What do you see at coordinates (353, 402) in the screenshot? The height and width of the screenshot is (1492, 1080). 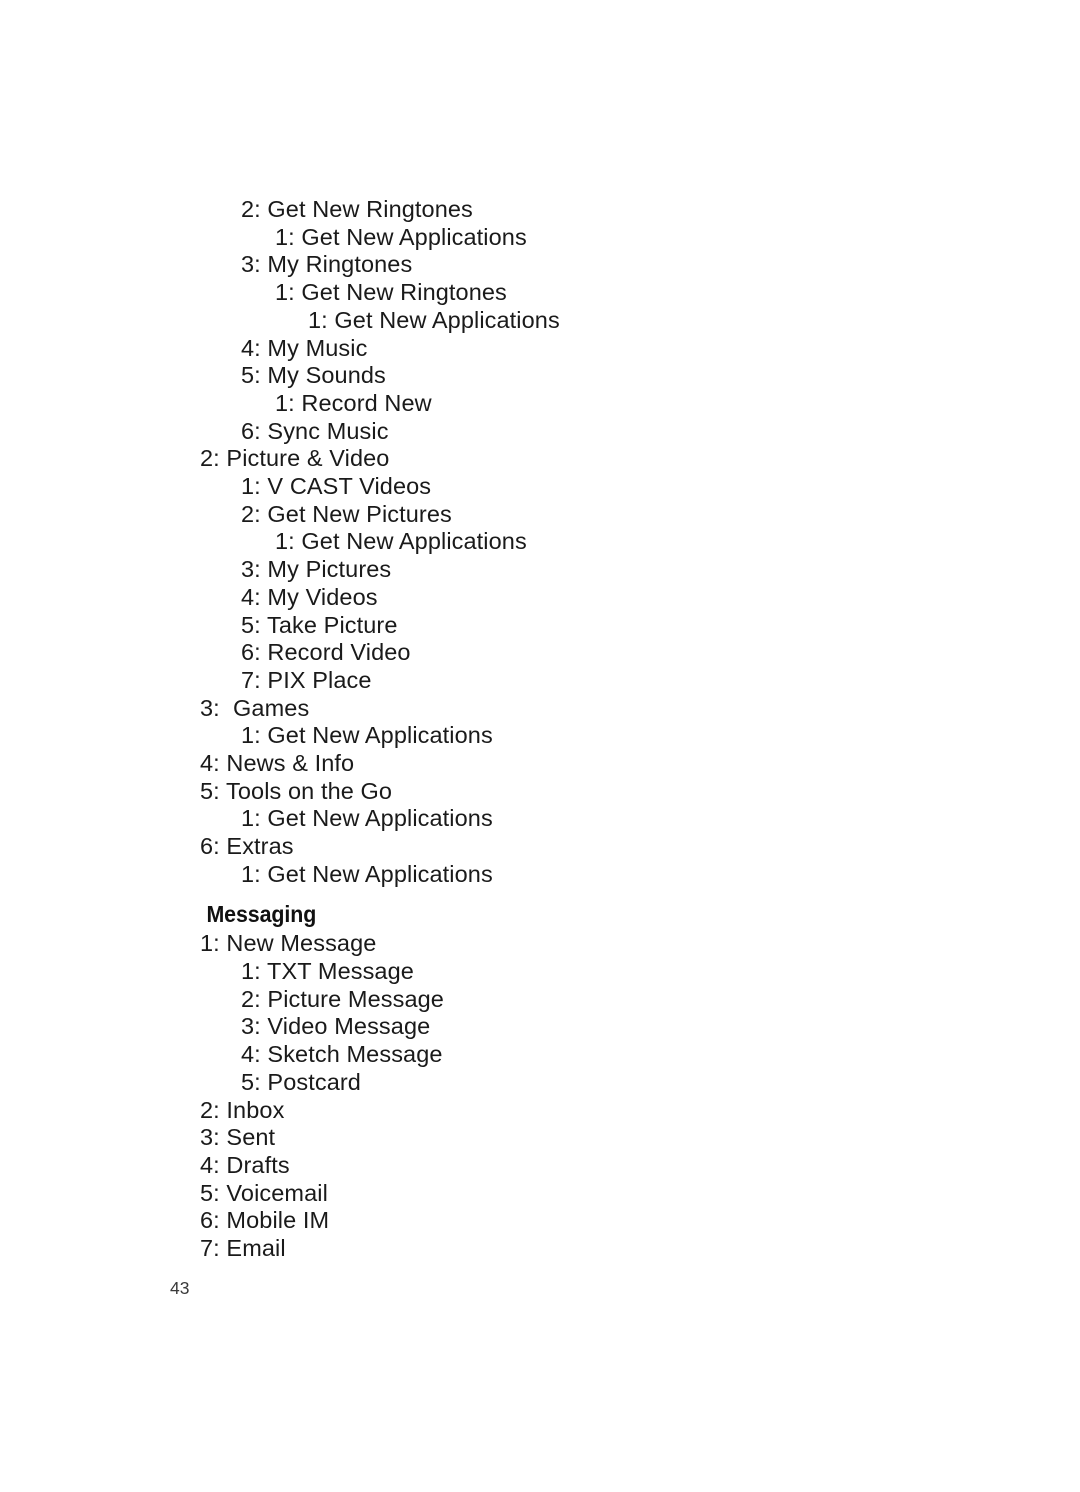 I see `menu-item: 1: Record New` at bounding box center [353, 402].